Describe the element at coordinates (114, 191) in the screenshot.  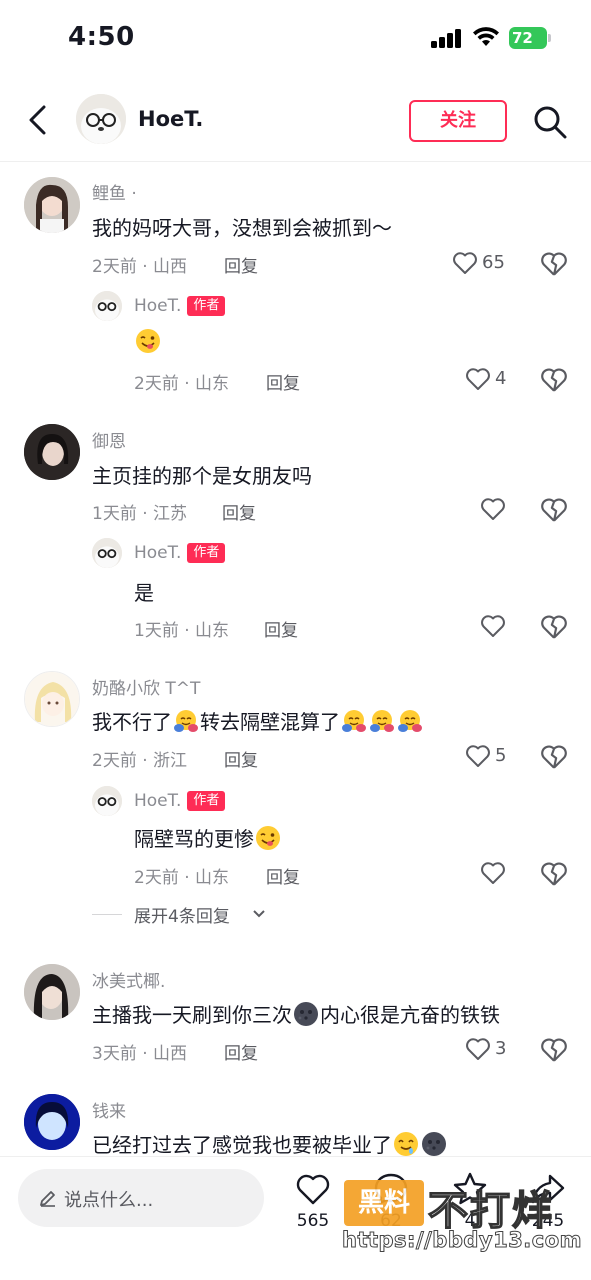
I see `comment-username: 鲤鱼 ·` at that location.